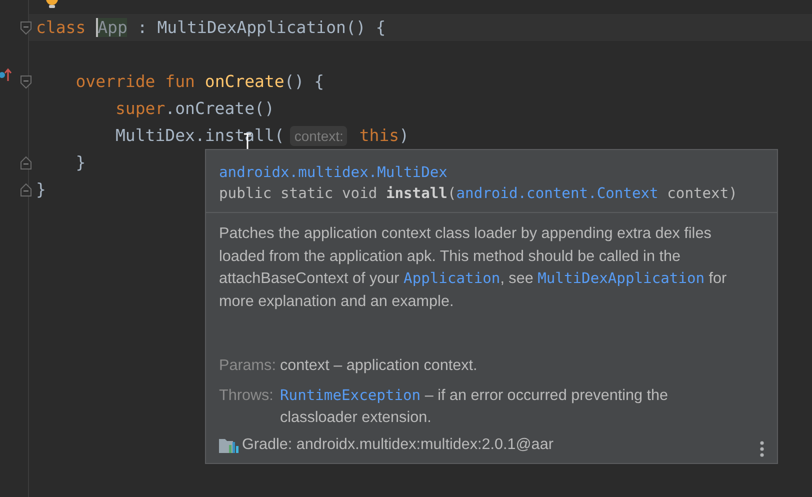 The image size is (812, 497). Describe the element at coordinates (452, 278) in the screenshot. I see `doc-link: Application` at that location.